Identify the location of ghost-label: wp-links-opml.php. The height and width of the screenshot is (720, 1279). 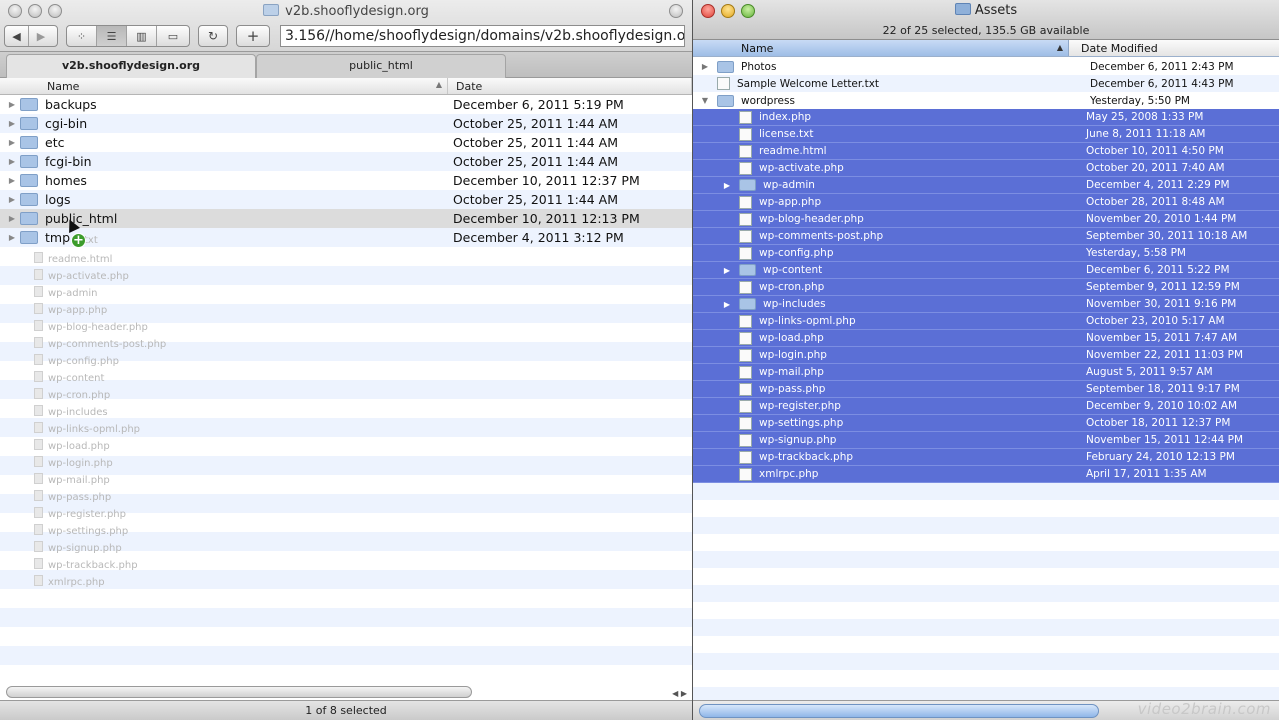
(94, 429).